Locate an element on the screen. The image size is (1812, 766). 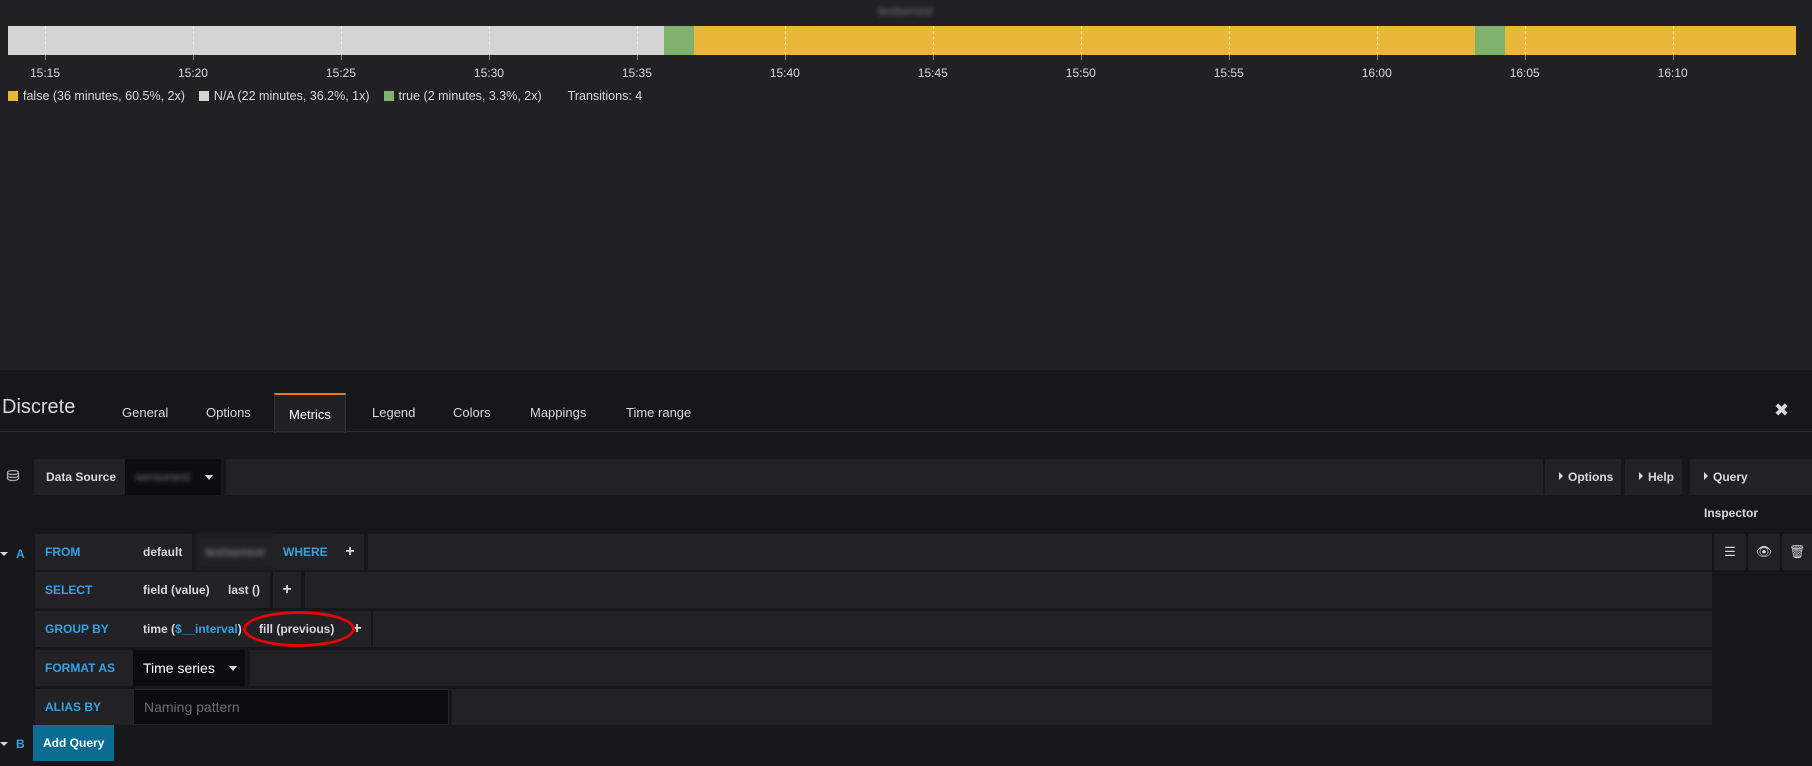
alias-by-label: ALIAS BY is located at coordinates (88, 707).